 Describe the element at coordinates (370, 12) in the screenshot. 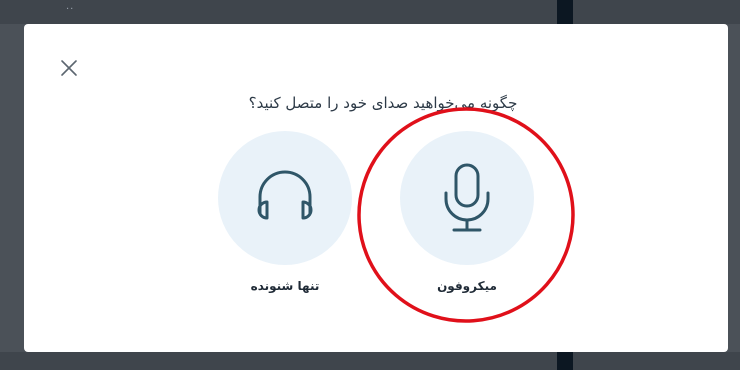

I see `background-header` at that location.